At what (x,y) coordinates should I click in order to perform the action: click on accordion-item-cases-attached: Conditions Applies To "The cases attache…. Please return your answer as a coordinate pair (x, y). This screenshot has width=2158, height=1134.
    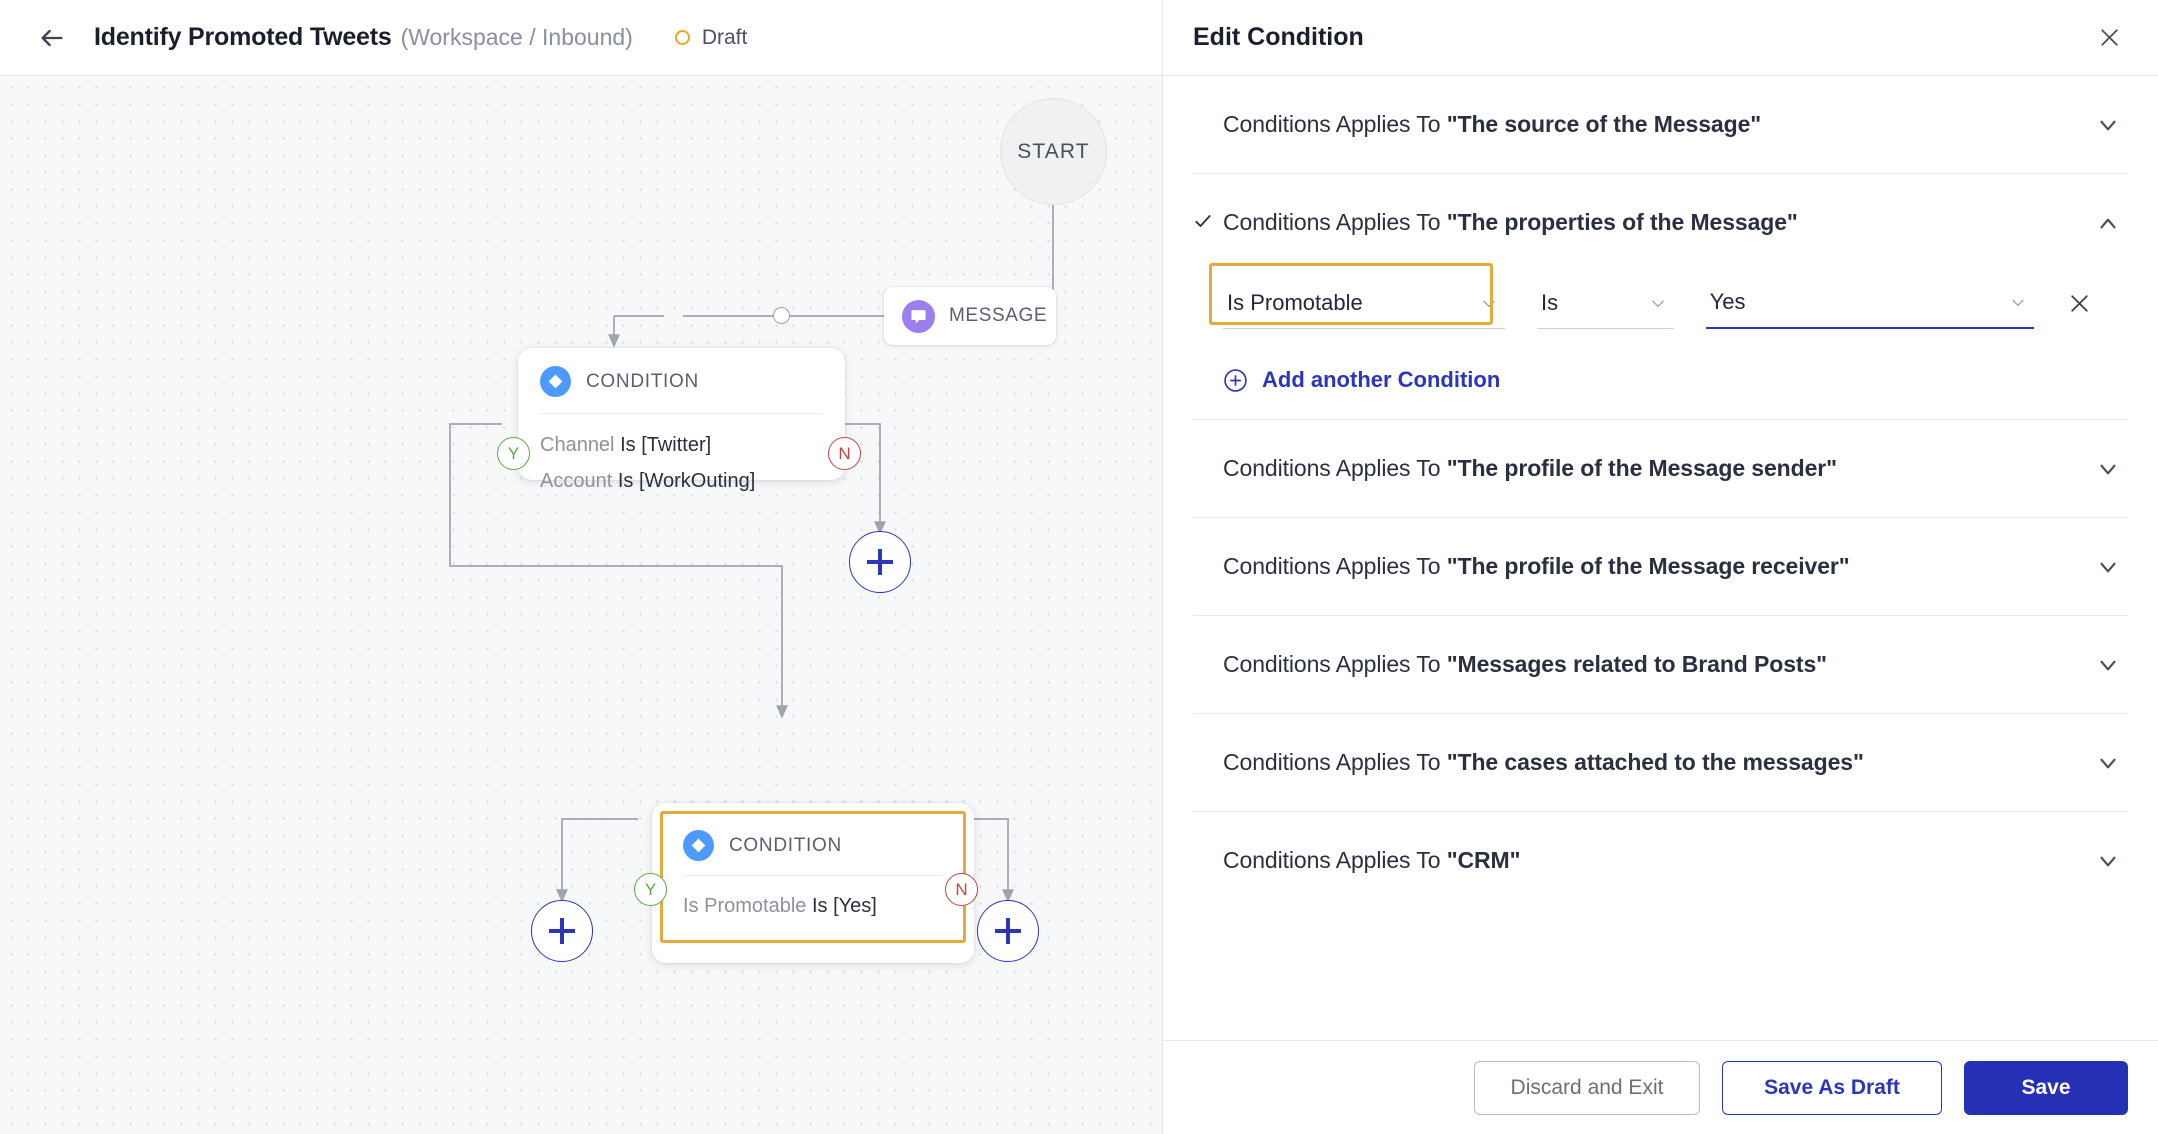
    Looking at the image, I should click on (1660, 762).